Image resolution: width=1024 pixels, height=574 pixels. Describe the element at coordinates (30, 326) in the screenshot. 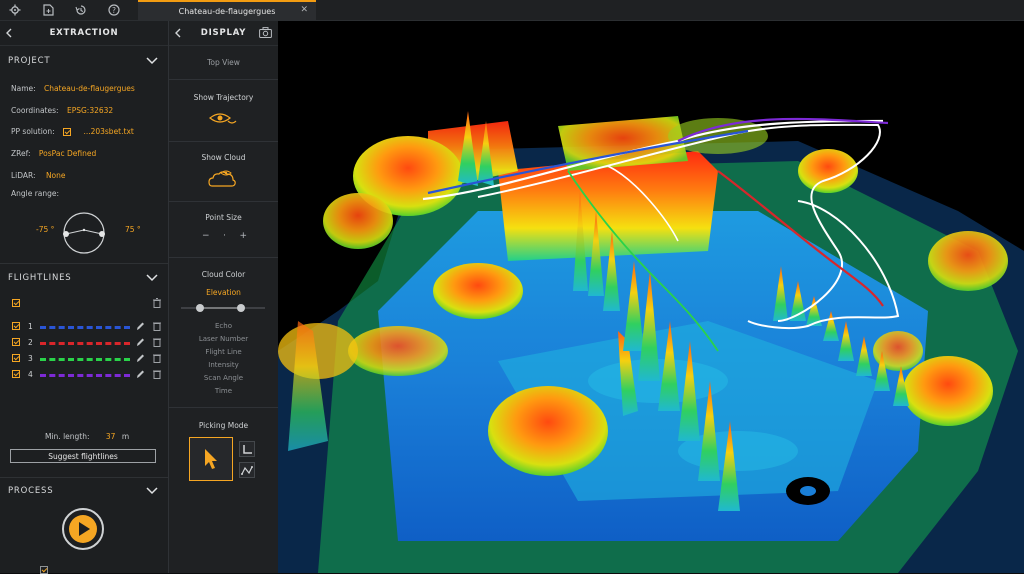

I see `flightline-number: 1` at that location.